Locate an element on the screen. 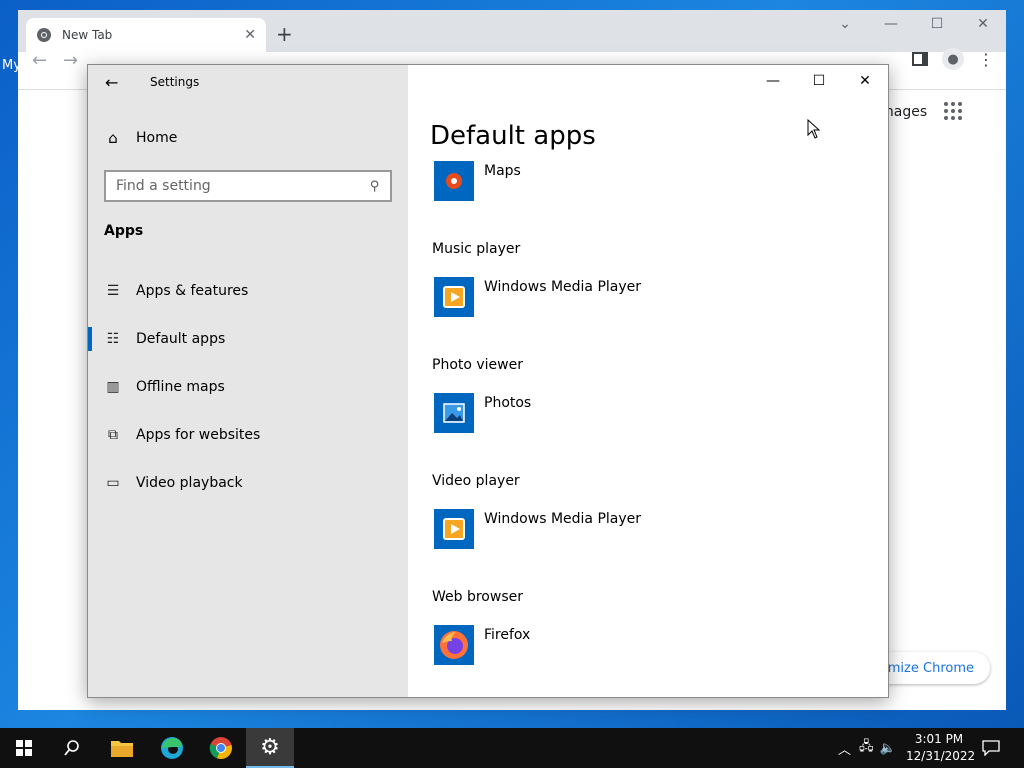  chrome-toolbar-actions: ● ⋮ is located at coordinates (953, 59).